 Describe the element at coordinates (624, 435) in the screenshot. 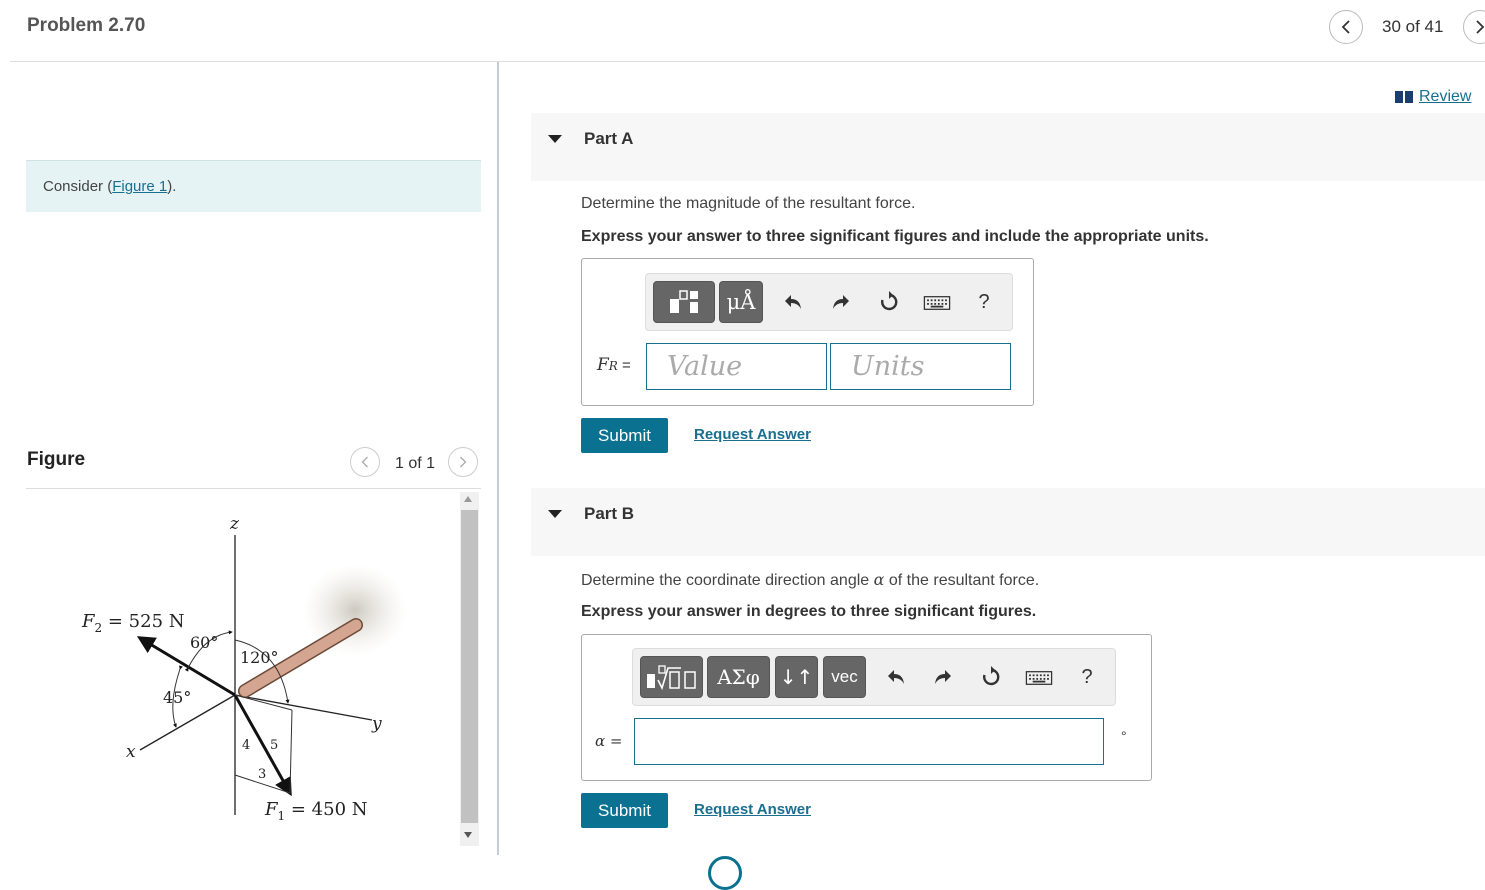

I see `part-a-submit-button: Submit` at that location.